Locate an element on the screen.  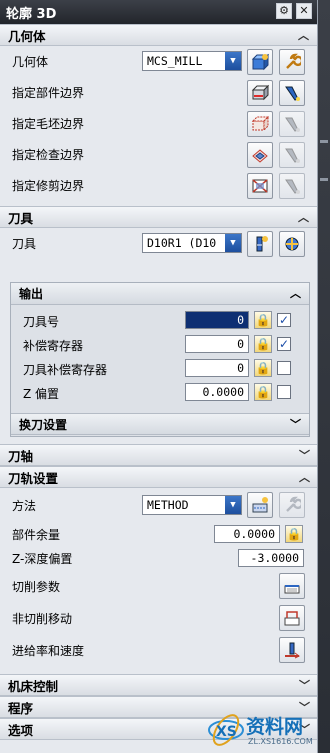
display-check-boundary-button is located at coordinates (292, 155).